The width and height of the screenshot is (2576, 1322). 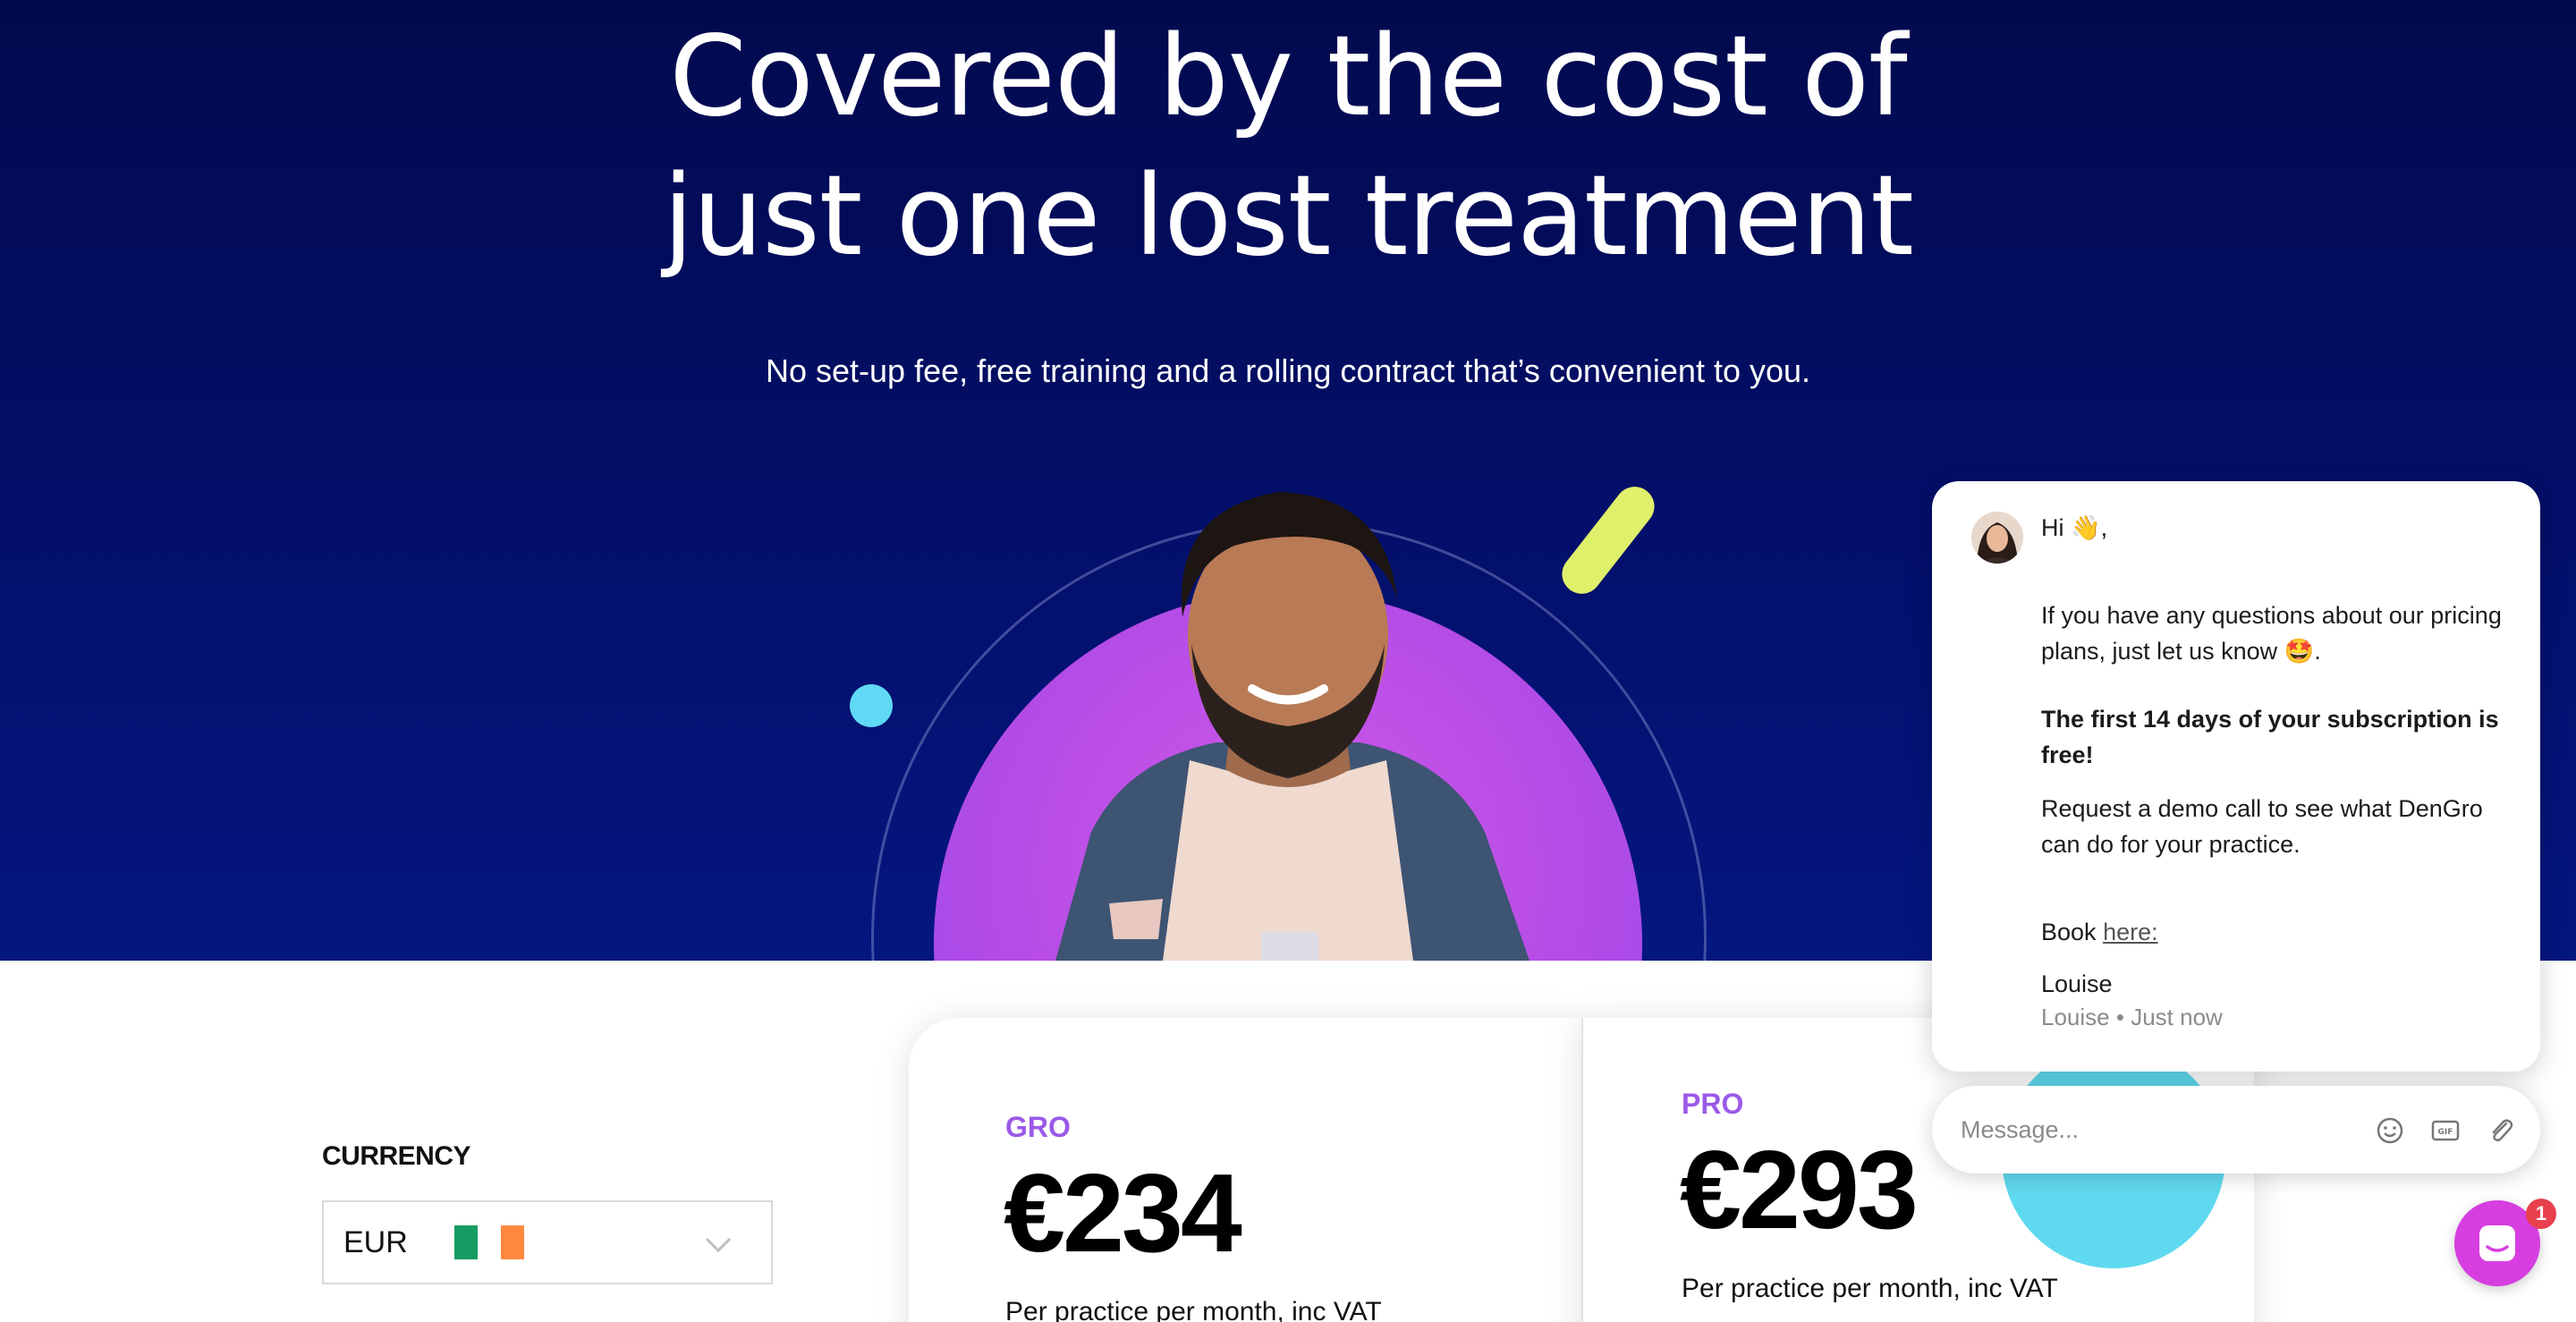 What do you see at coordinates (547, 1242) in the screenshot?
I see `currency-select: EUR` at bounding box center [547, 1242].